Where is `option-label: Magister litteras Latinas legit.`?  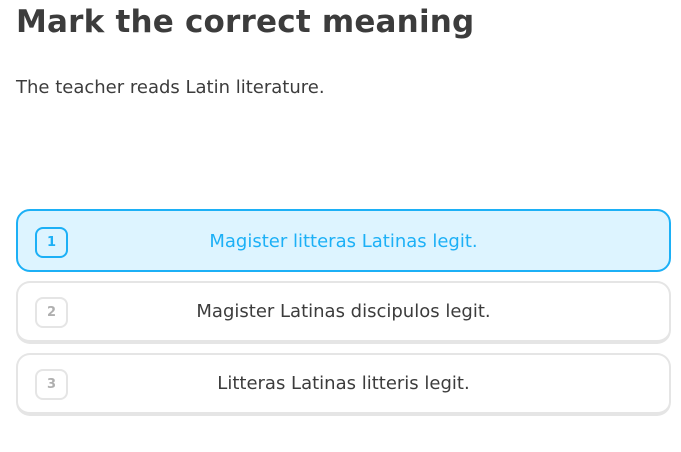 option-label: Magister litteras Latinas legit. is located at coordinates (343, 241).